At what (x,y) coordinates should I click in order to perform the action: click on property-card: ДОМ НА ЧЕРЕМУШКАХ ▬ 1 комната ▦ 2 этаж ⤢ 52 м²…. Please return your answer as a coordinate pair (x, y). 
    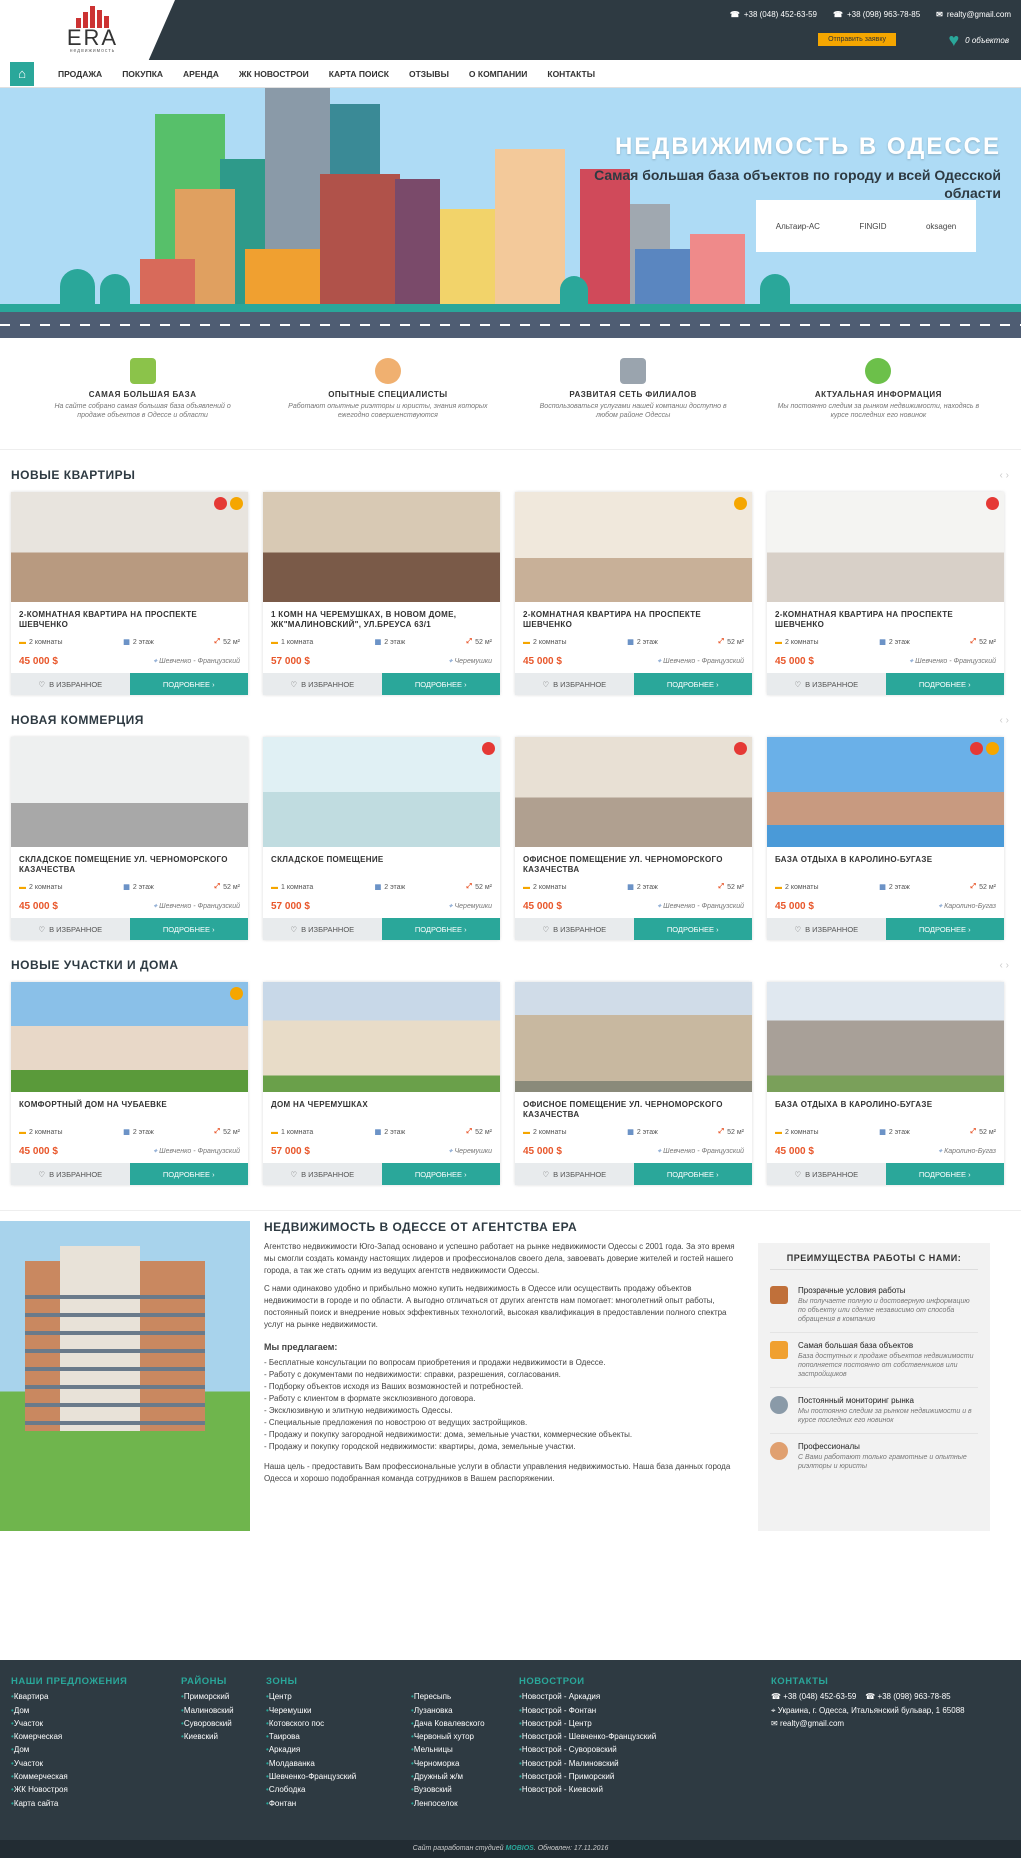
    Looking at the image, I should click on (381, 1083).